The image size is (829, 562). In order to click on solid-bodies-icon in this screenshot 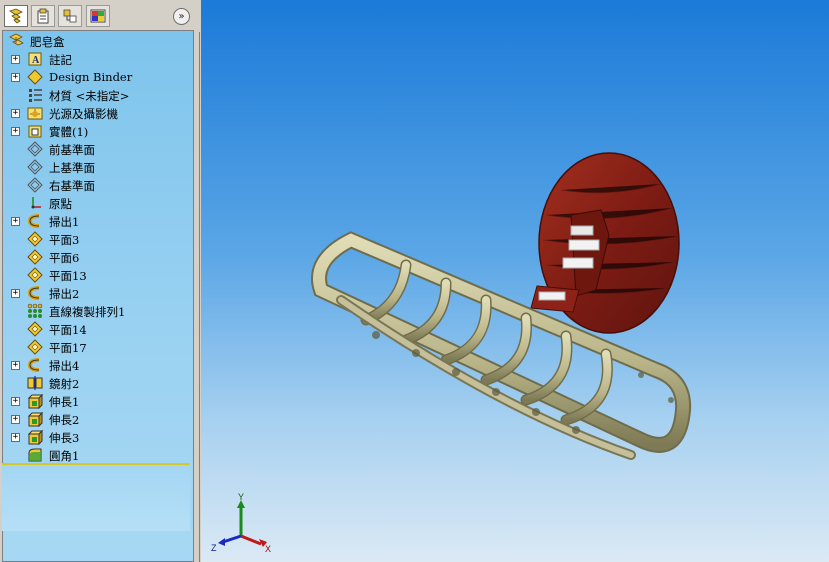, I will do `click(35, 131)`.